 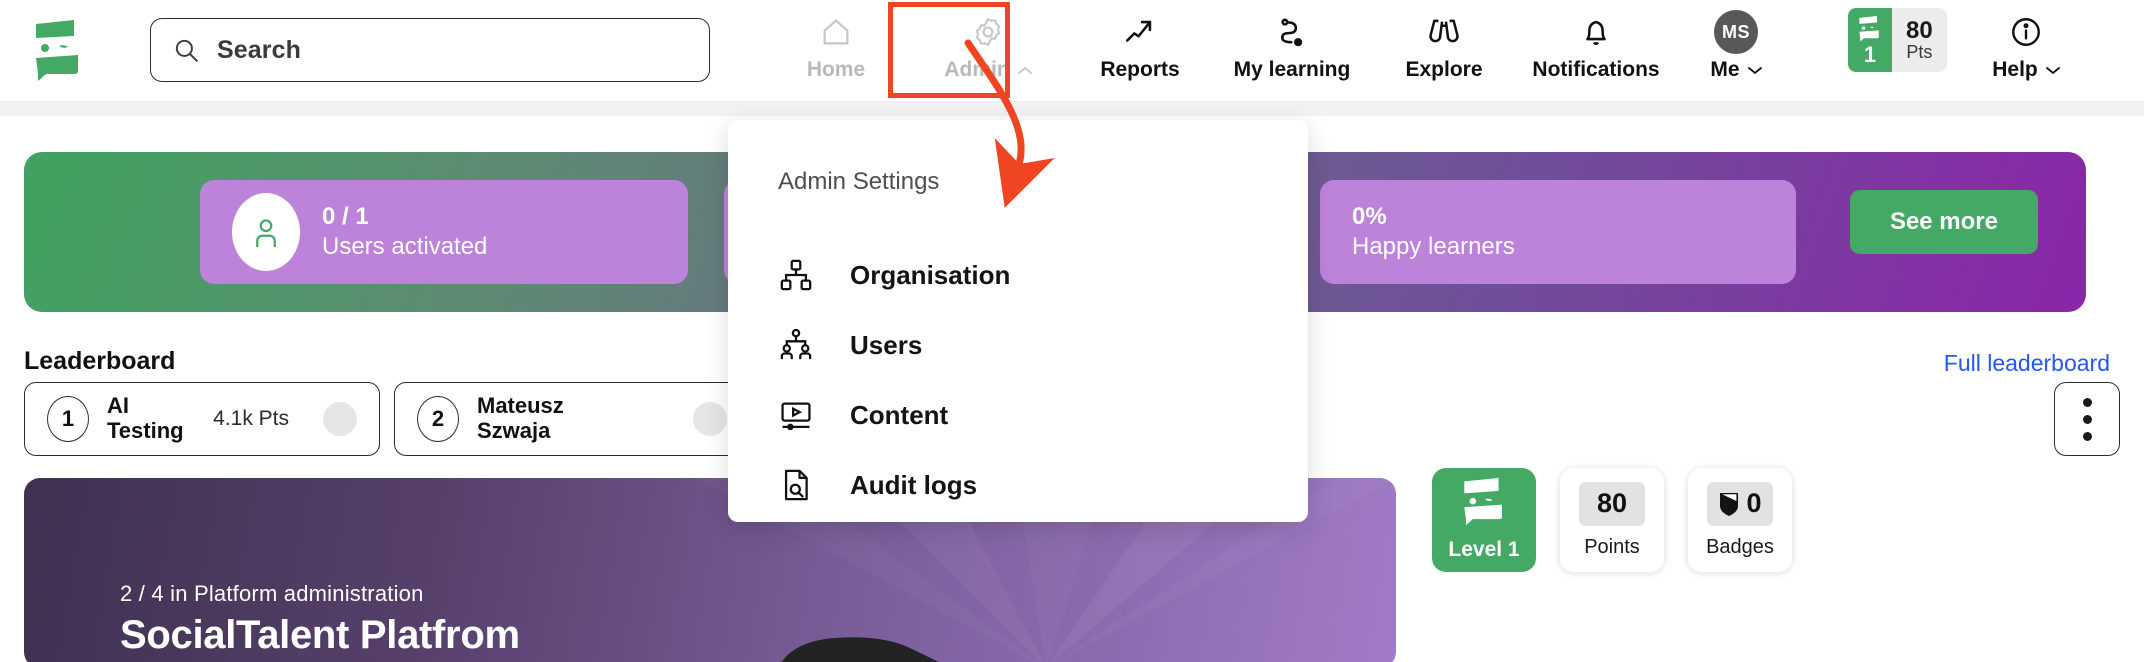 I want to click on leaderboard-title: Leaderboard, so click(x=100, y=361).